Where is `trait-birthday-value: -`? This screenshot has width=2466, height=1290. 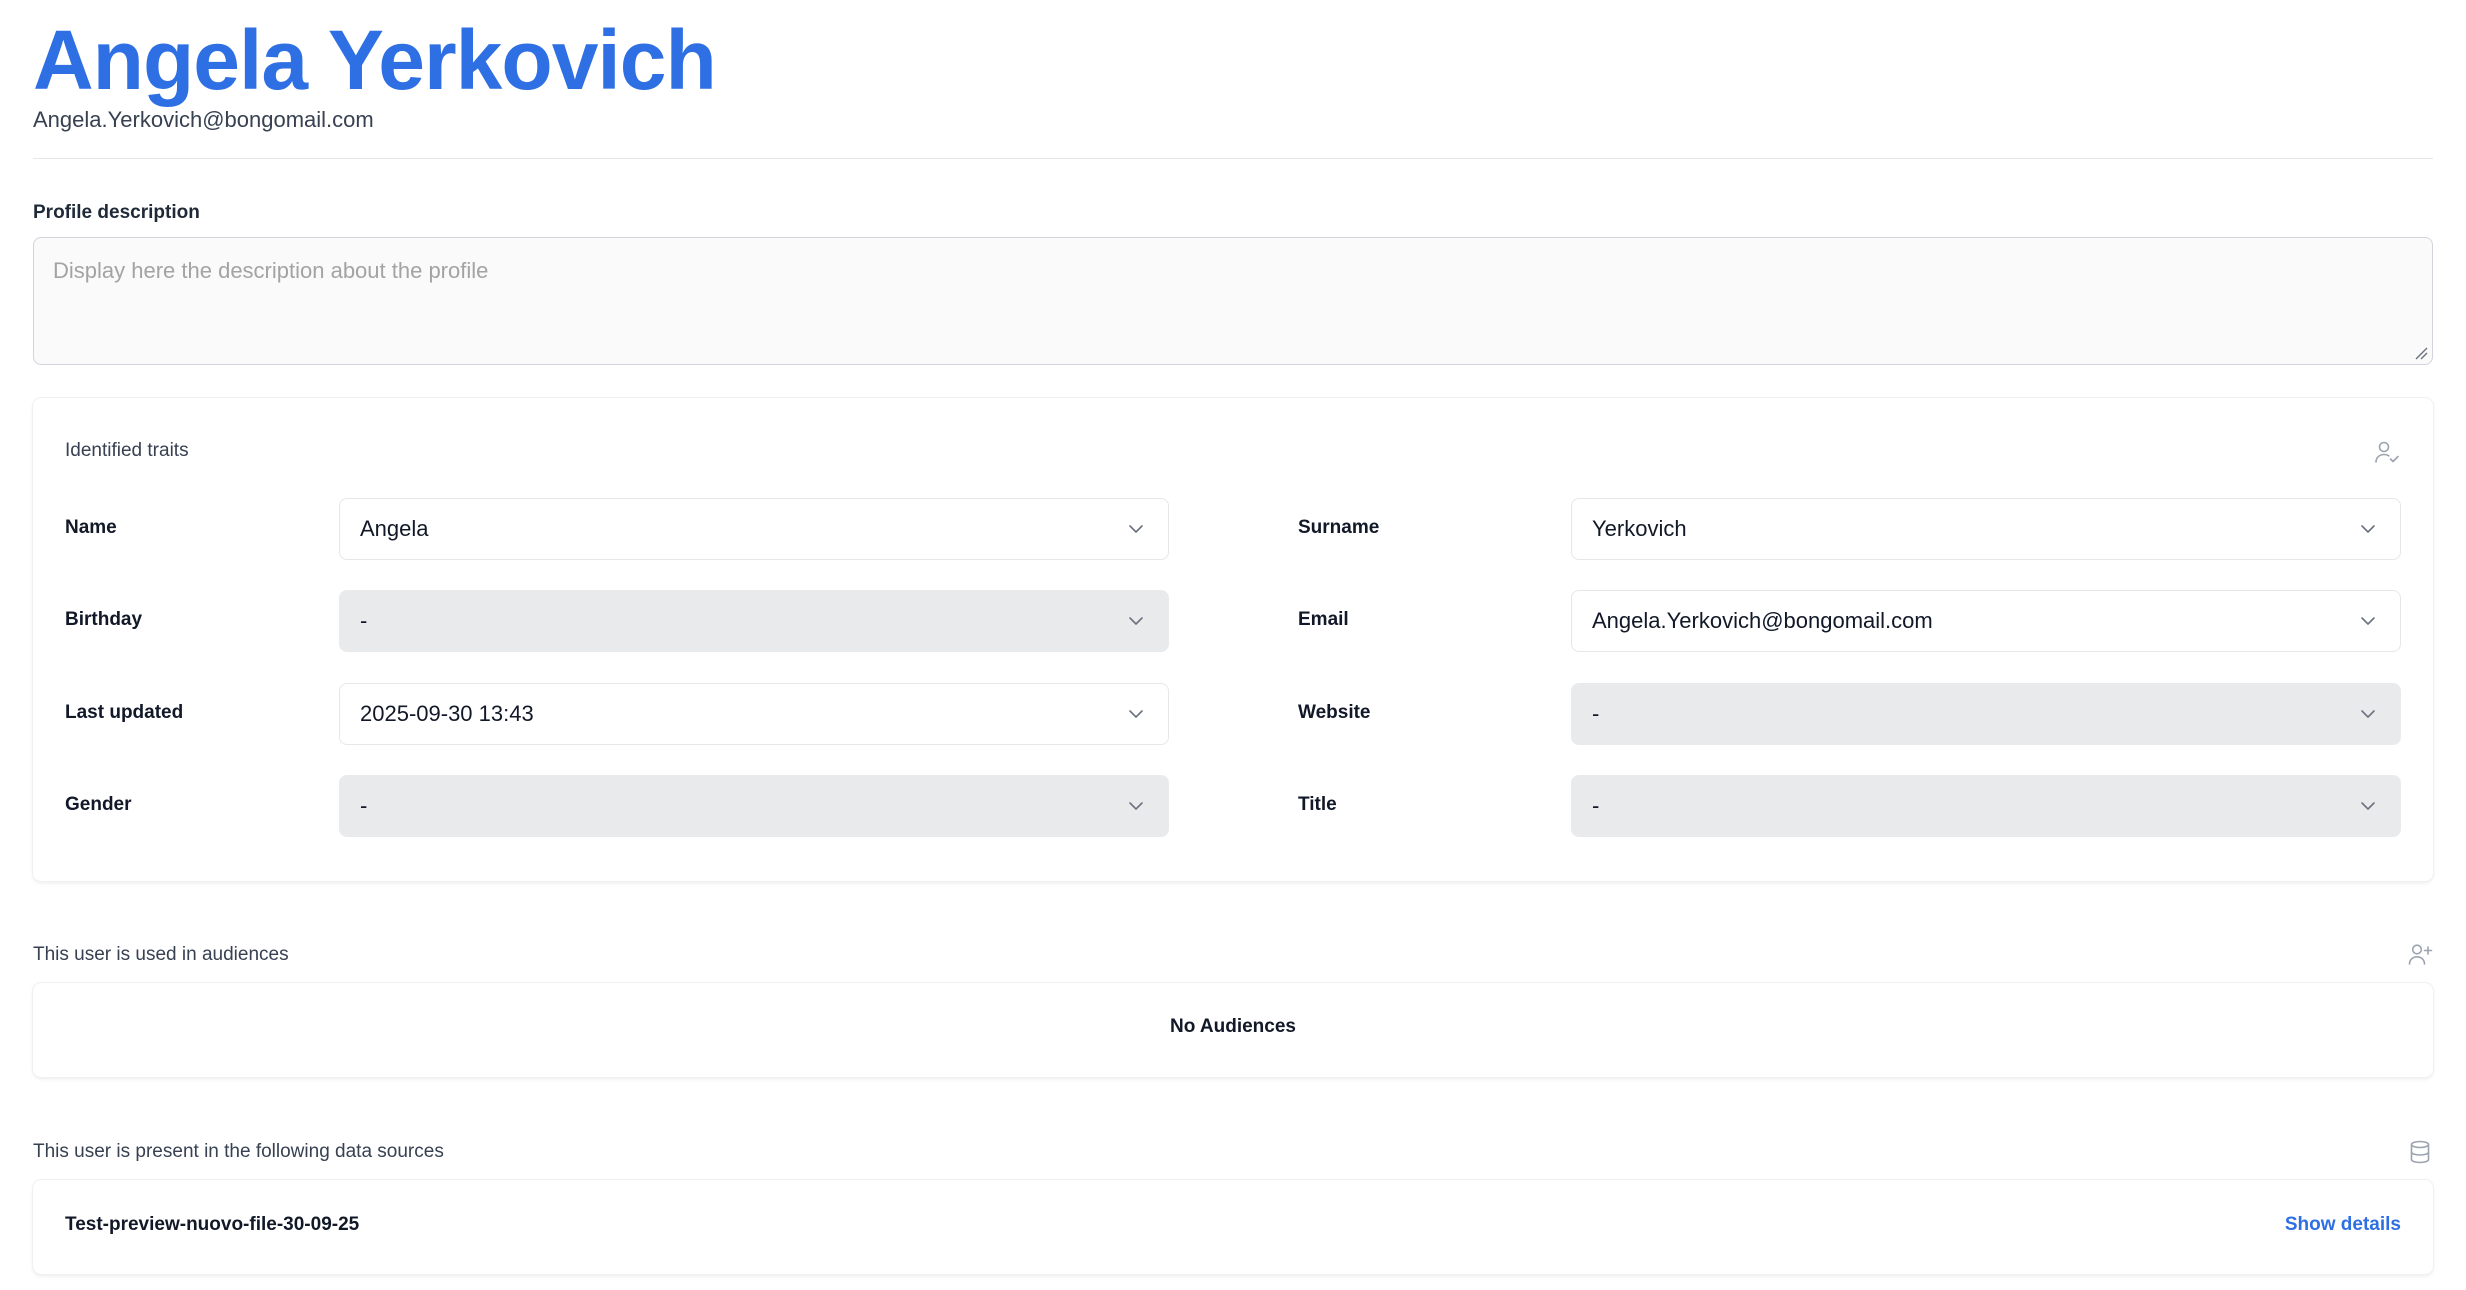
trait-birthday-value: - is located at coordinates (364, 620).